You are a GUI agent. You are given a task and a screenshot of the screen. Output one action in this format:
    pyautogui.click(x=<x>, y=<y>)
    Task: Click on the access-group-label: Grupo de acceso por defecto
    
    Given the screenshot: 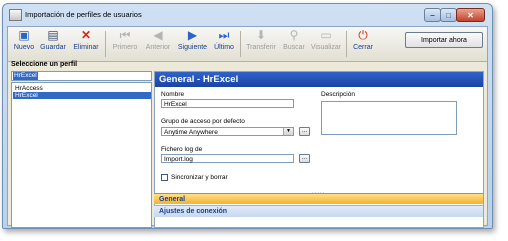 What is the action you would take?
    pyautogui.click(x=203, y=121)
    